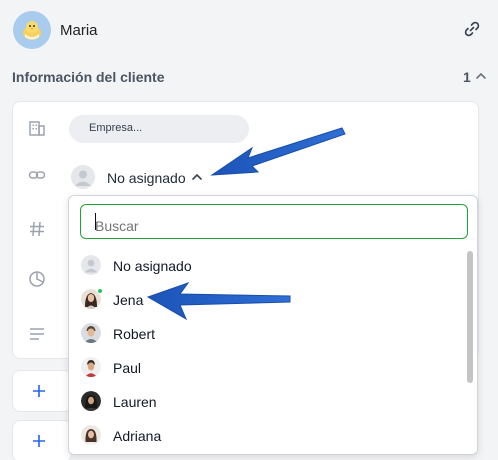 The image size is (498, 460). What do you see at coordinates (128, 300) in the screenshot?
I see `option-label: Jena` at bounding box center [128, 300].